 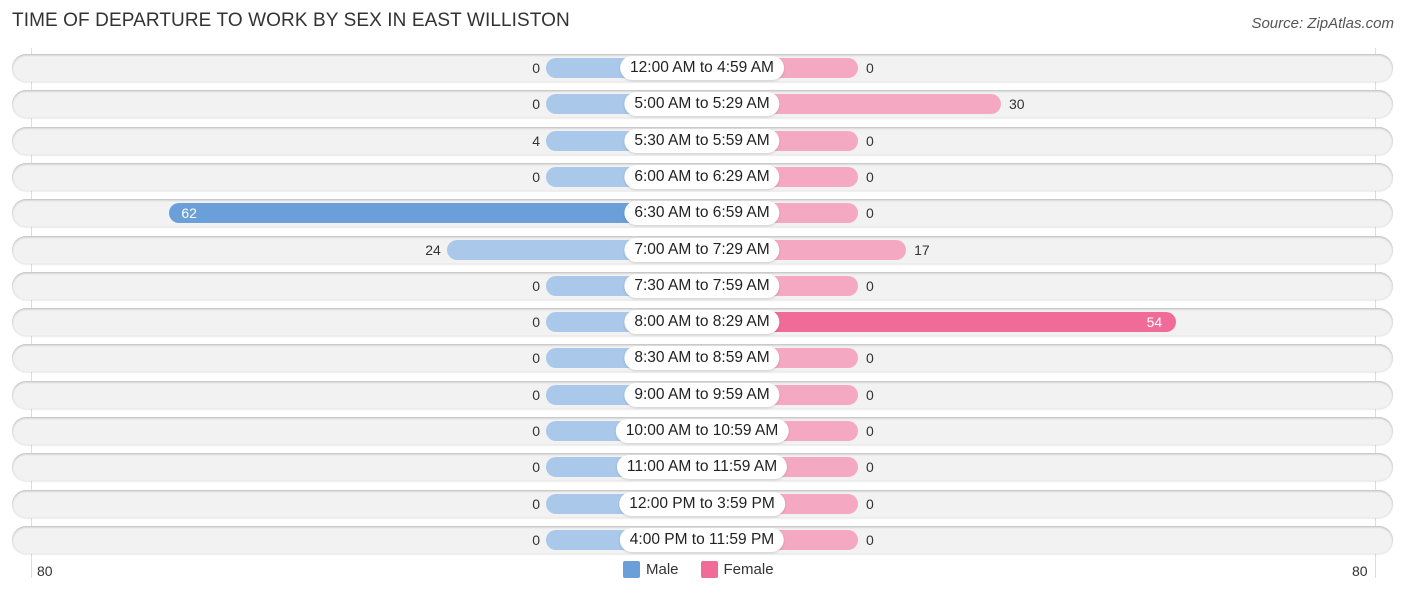 I want to click on category-label: 7:00 AM to 7:29 AM, so click(x=702, y=249).